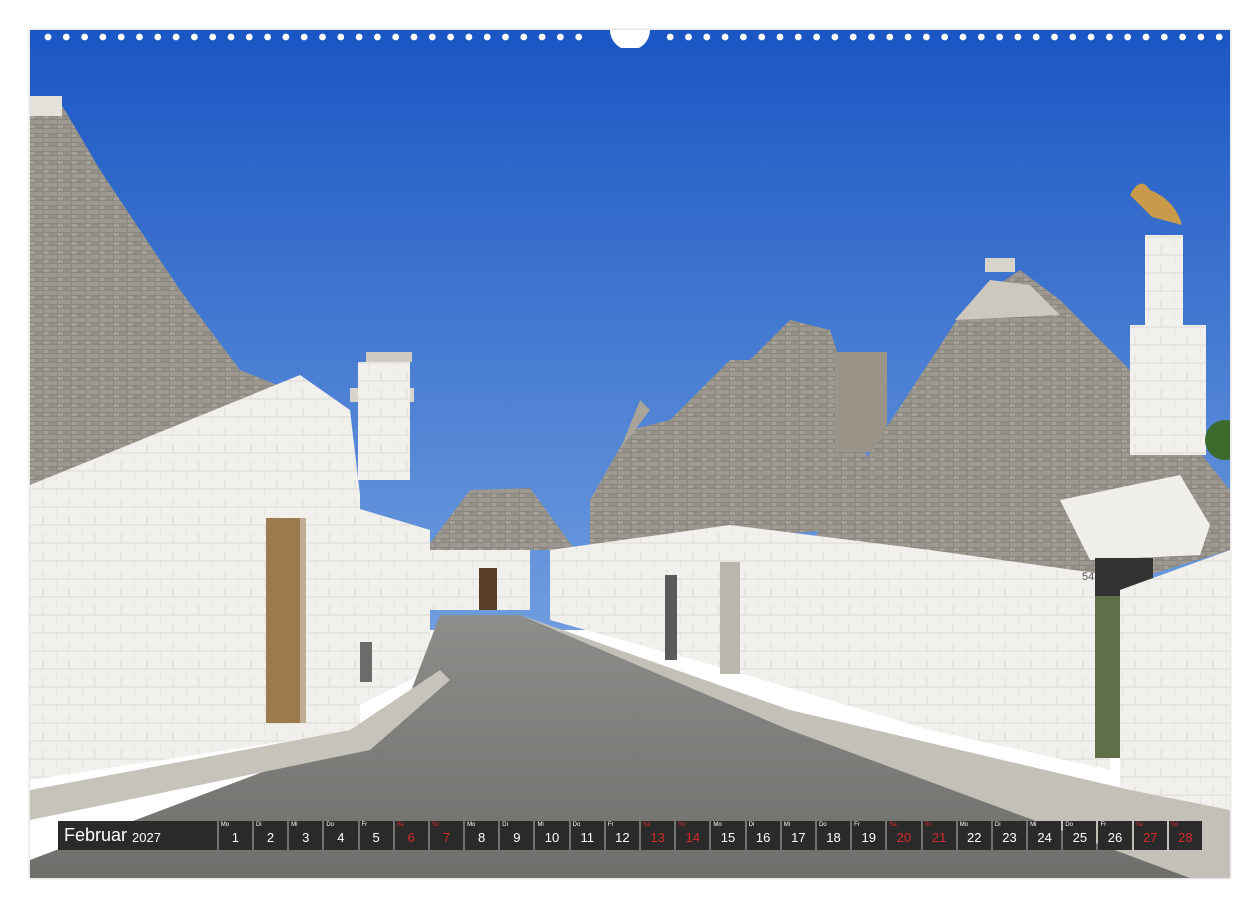 This screenshot has width=1260, height=908. I want to click on day-number: 19, so click(868, 837).